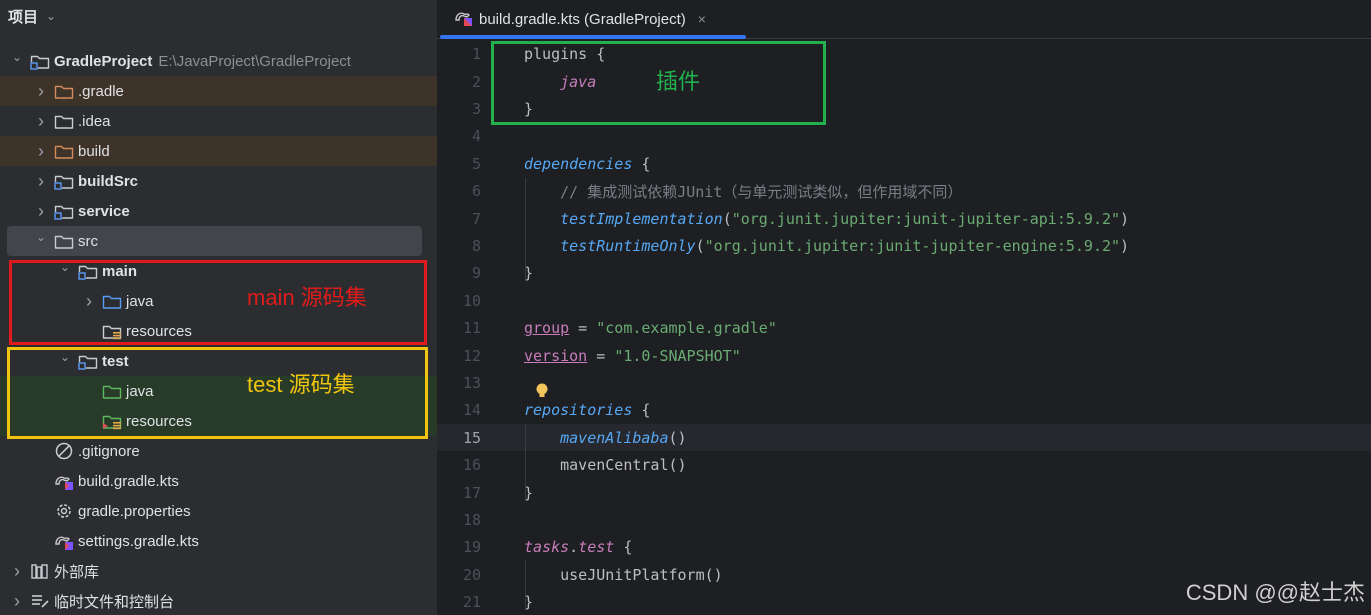 Image resolution: width=1371 pixels, height=615 pixels. Describe the element at coordinates (904, 492) in the screenshot. I see `code-line: 17}` at that location.